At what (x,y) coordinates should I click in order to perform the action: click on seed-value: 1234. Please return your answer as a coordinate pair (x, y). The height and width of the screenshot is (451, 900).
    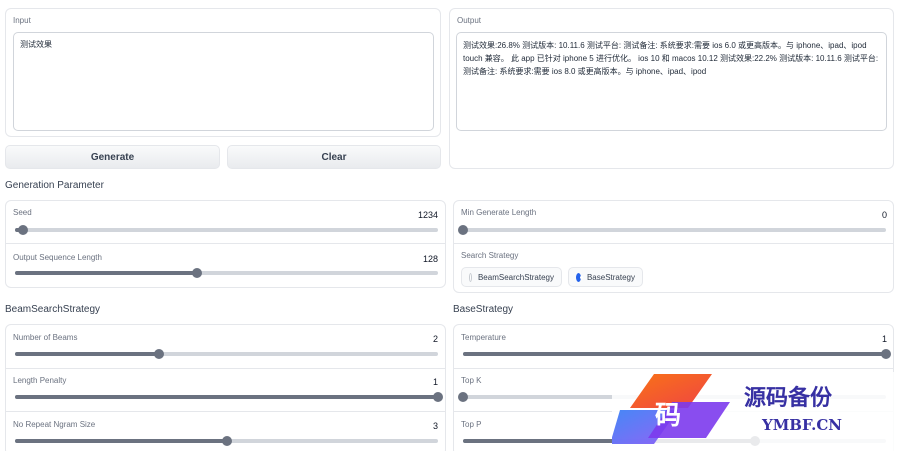
    Looking at the image, I should click on (418, 215).